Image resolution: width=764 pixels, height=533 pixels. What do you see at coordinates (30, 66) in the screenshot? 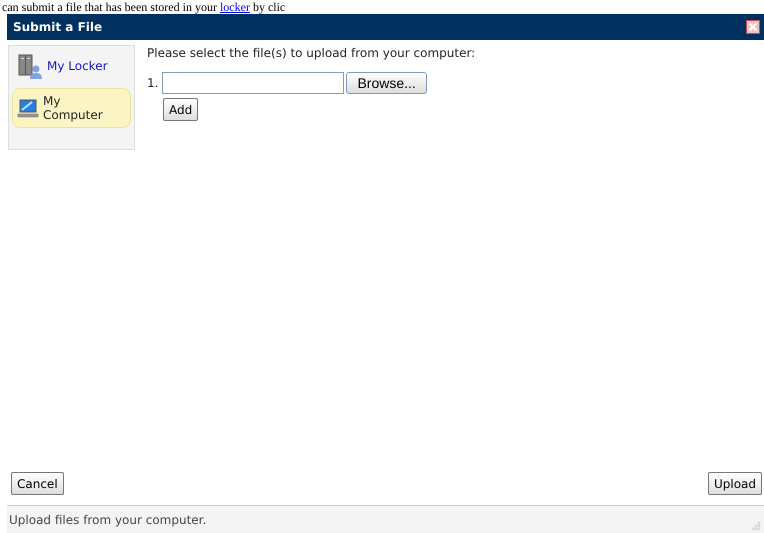
I see `locker-icon` at bounding box center [30, 66].